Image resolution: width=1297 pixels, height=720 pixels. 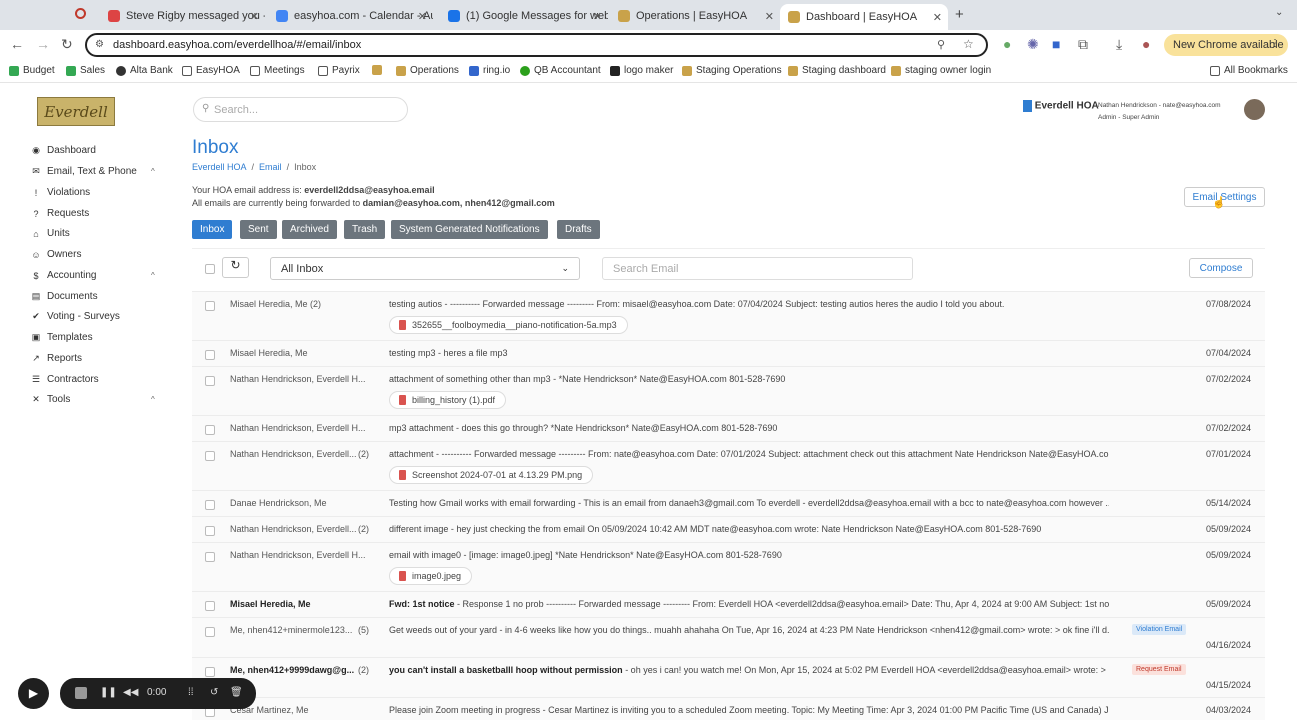 I want to click on browser-tab-messages: (1) Google Messages for web ✕, so click(x=524, y=16).